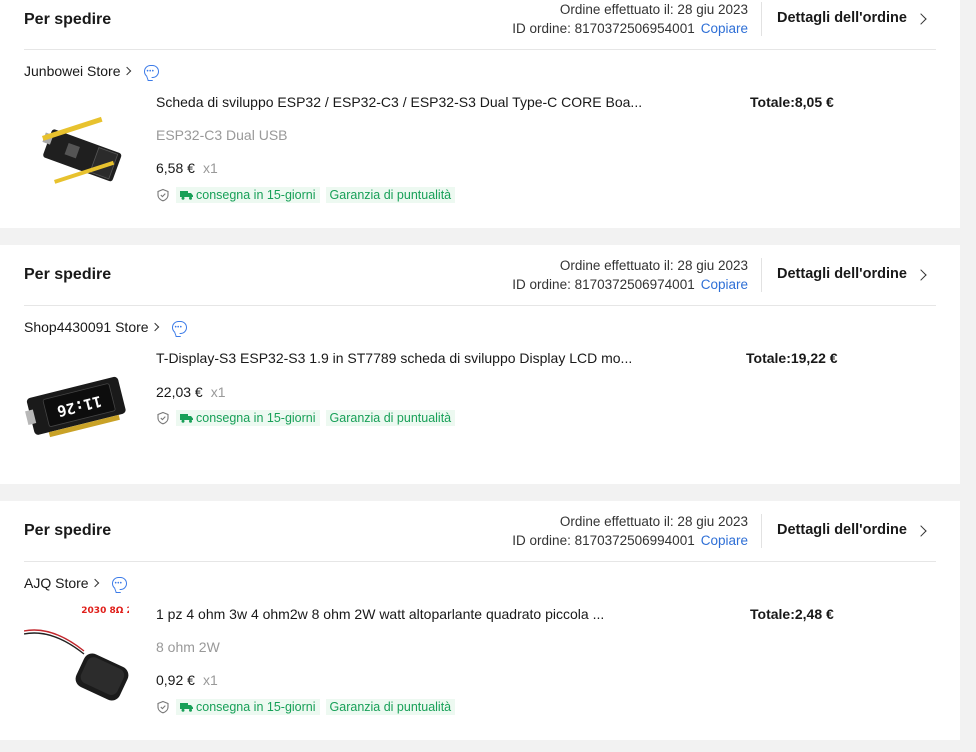  I want to click on price-value: 22,03 €, so click(179, 392).